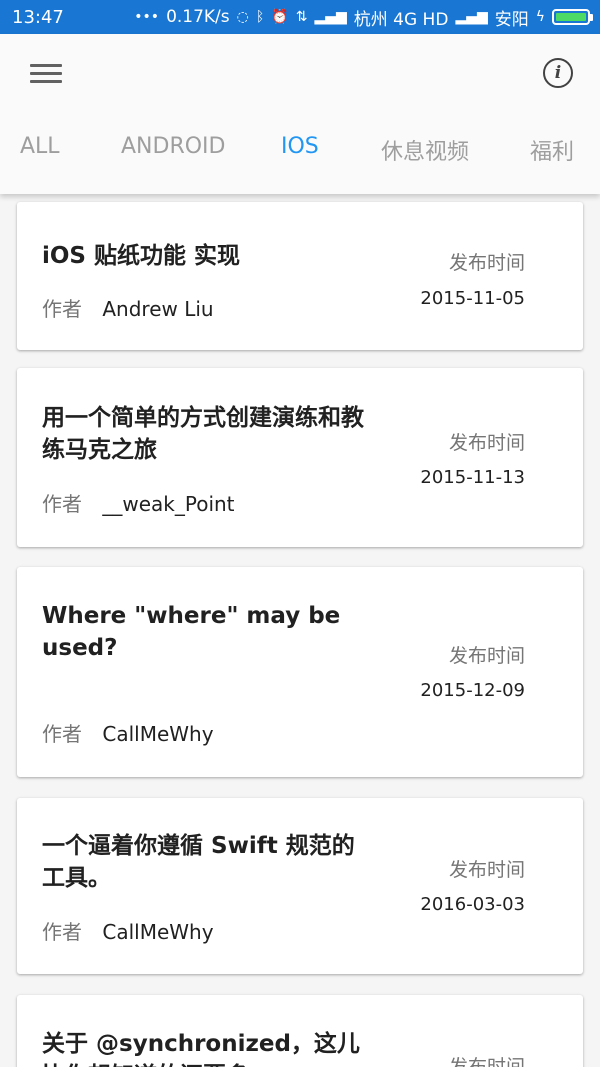 Image resolution: width=600 pixels, height=1067 pixels. What do you see at coordinates (540, 17) in the screenshot?
I see `charging-icon: ϟ` at bounding box center [540, 17].